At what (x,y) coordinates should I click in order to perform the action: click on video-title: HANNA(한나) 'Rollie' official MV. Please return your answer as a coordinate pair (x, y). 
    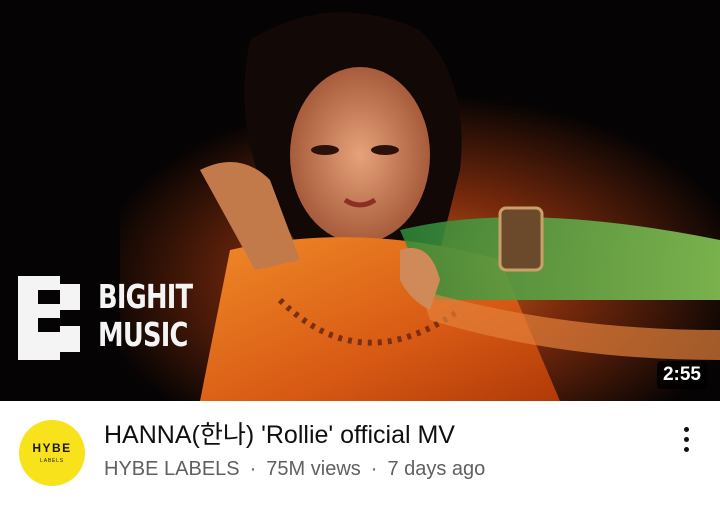
    Looking at the image, I should click on (374, 435).